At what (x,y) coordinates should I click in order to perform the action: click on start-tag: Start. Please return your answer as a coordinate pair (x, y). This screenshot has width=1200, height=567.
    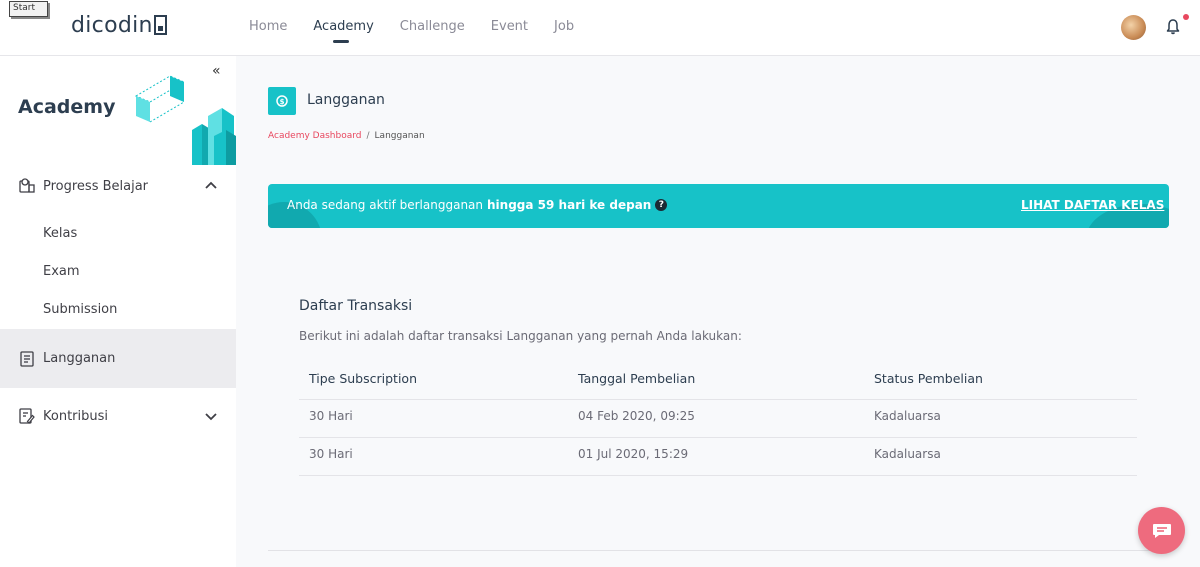
    Looking at the image, I should click on (28, 9).